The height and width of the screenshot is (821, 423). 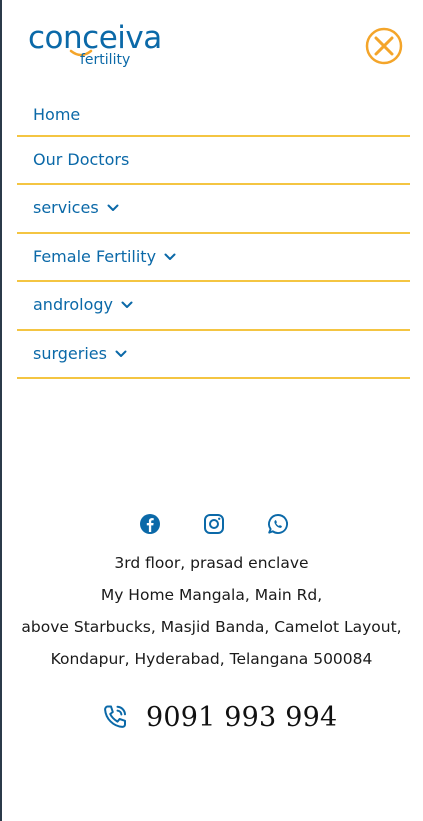 I want to click on whatsapp-icon, so click(x=278, y=524).